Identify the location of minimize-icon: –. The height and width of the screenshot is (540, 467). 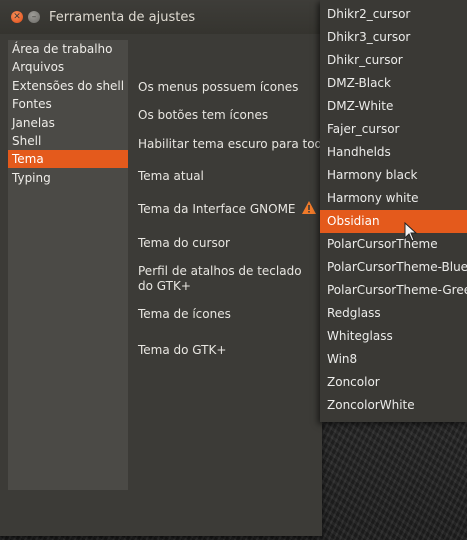
(34, 16).